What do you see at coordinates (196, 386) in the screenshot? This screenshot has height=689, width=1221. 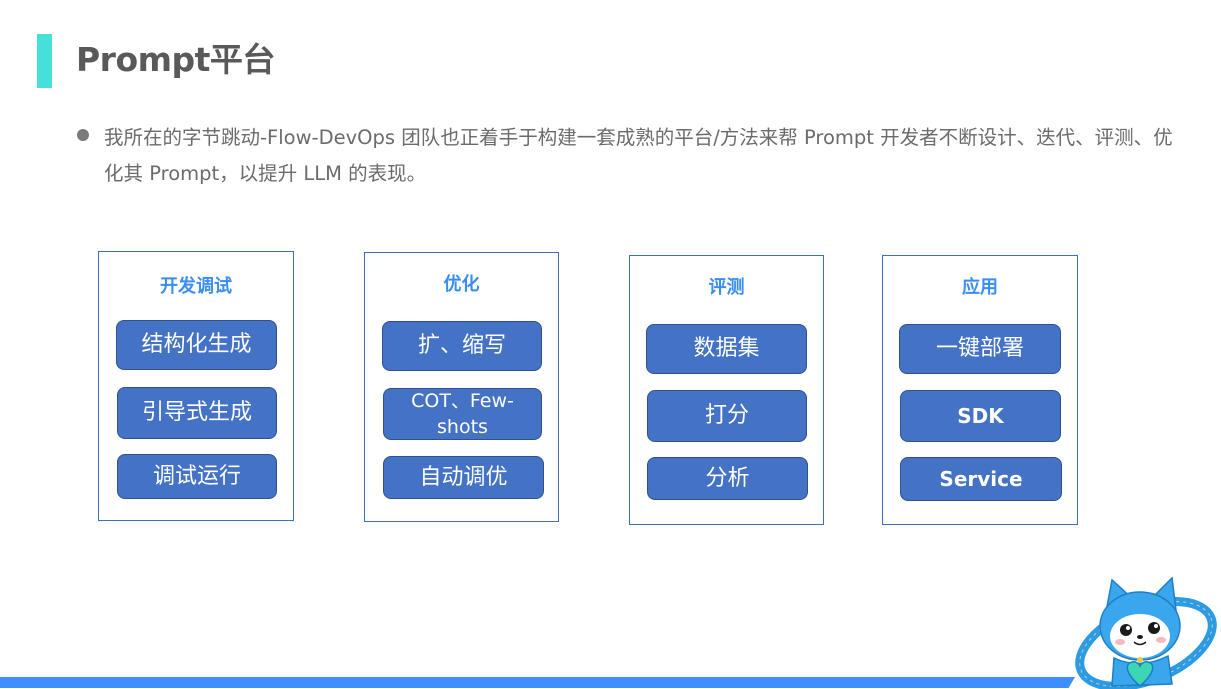 I see `group-dev-debug: 开发调试 结构化生成 引导式生成 调试运行` at bounding box center [196, 386].